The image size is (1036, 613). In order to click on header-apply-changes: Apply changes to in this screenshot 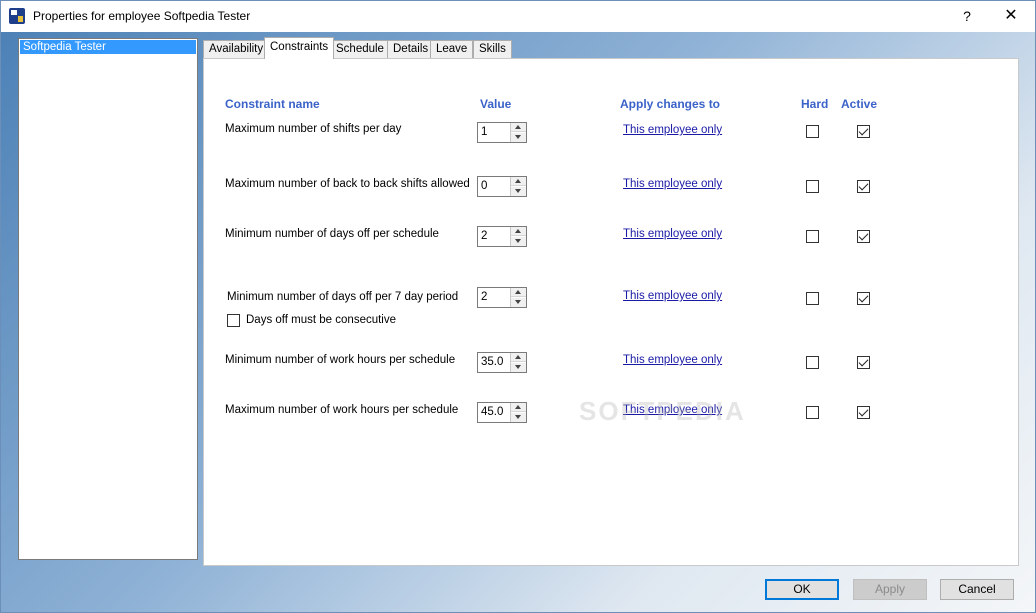, I will do `click(670, 104)`.